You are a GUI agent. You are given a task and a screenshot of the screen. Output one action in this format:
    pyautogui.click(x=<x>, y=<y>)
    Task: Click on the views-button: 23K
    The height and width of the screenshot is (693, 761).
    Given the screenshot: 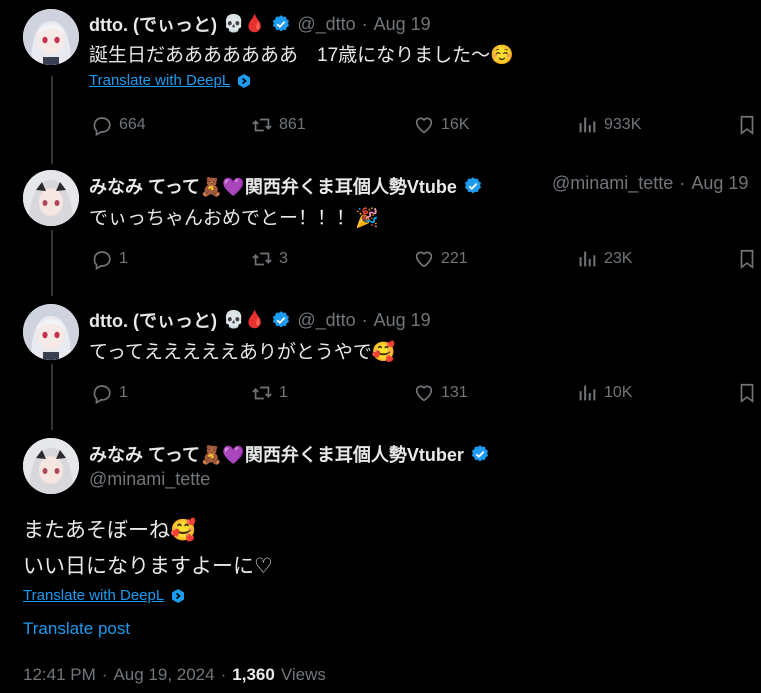 What is the action you would take?
    pyautogui.click(x=604, y=259)
    